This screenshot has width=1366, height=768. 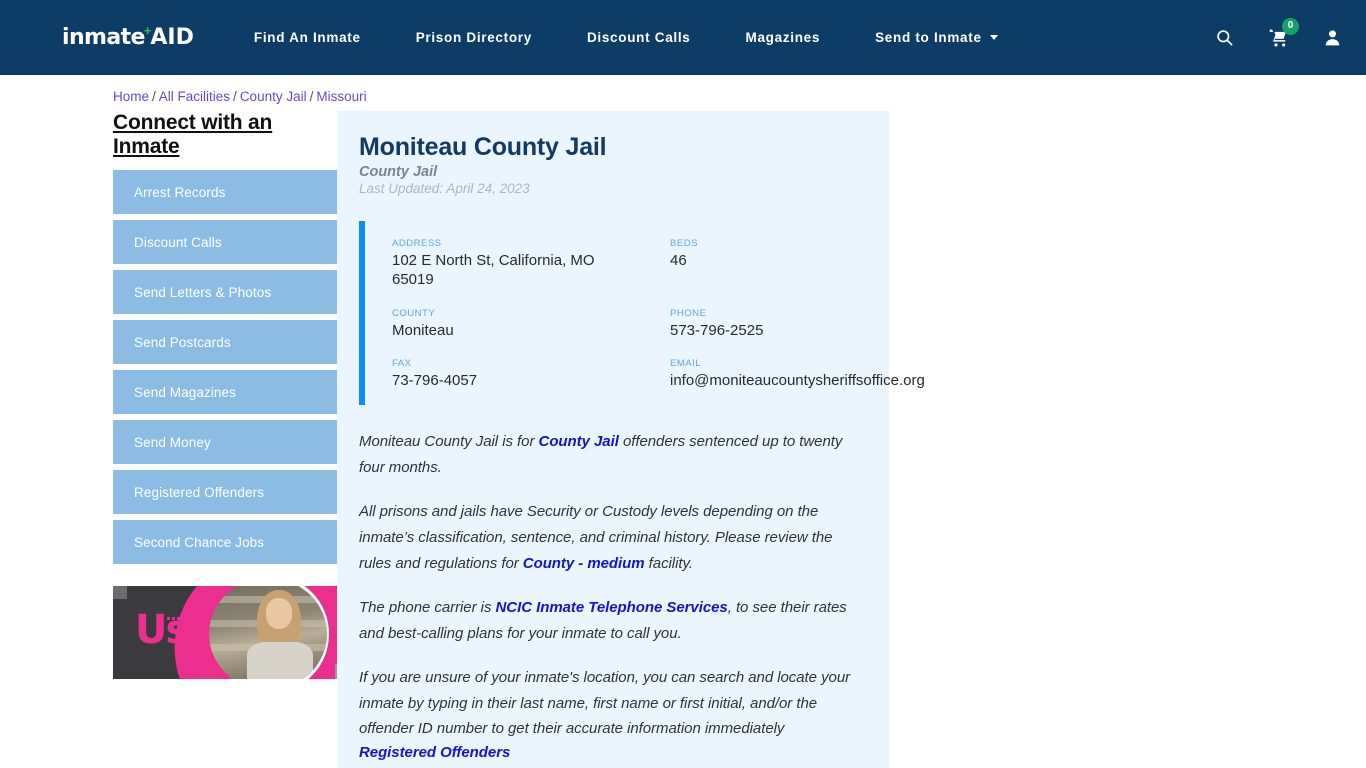 I want to click on info-label-address: ADDRESS, so click(x=417, y=243).